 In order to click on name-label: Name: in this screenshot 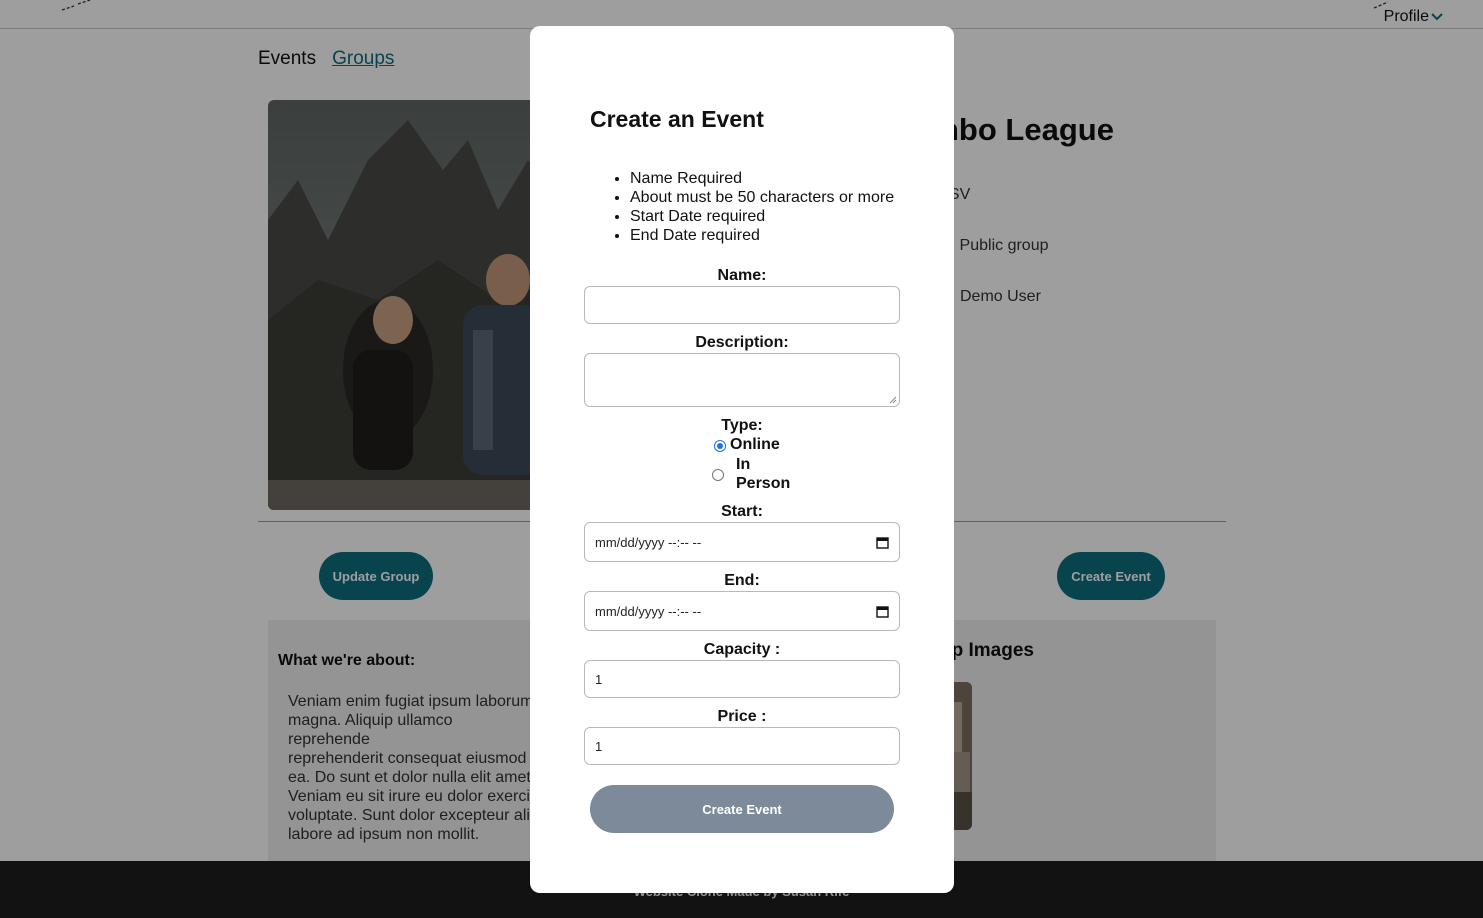, I will do `click(742, 275)`.